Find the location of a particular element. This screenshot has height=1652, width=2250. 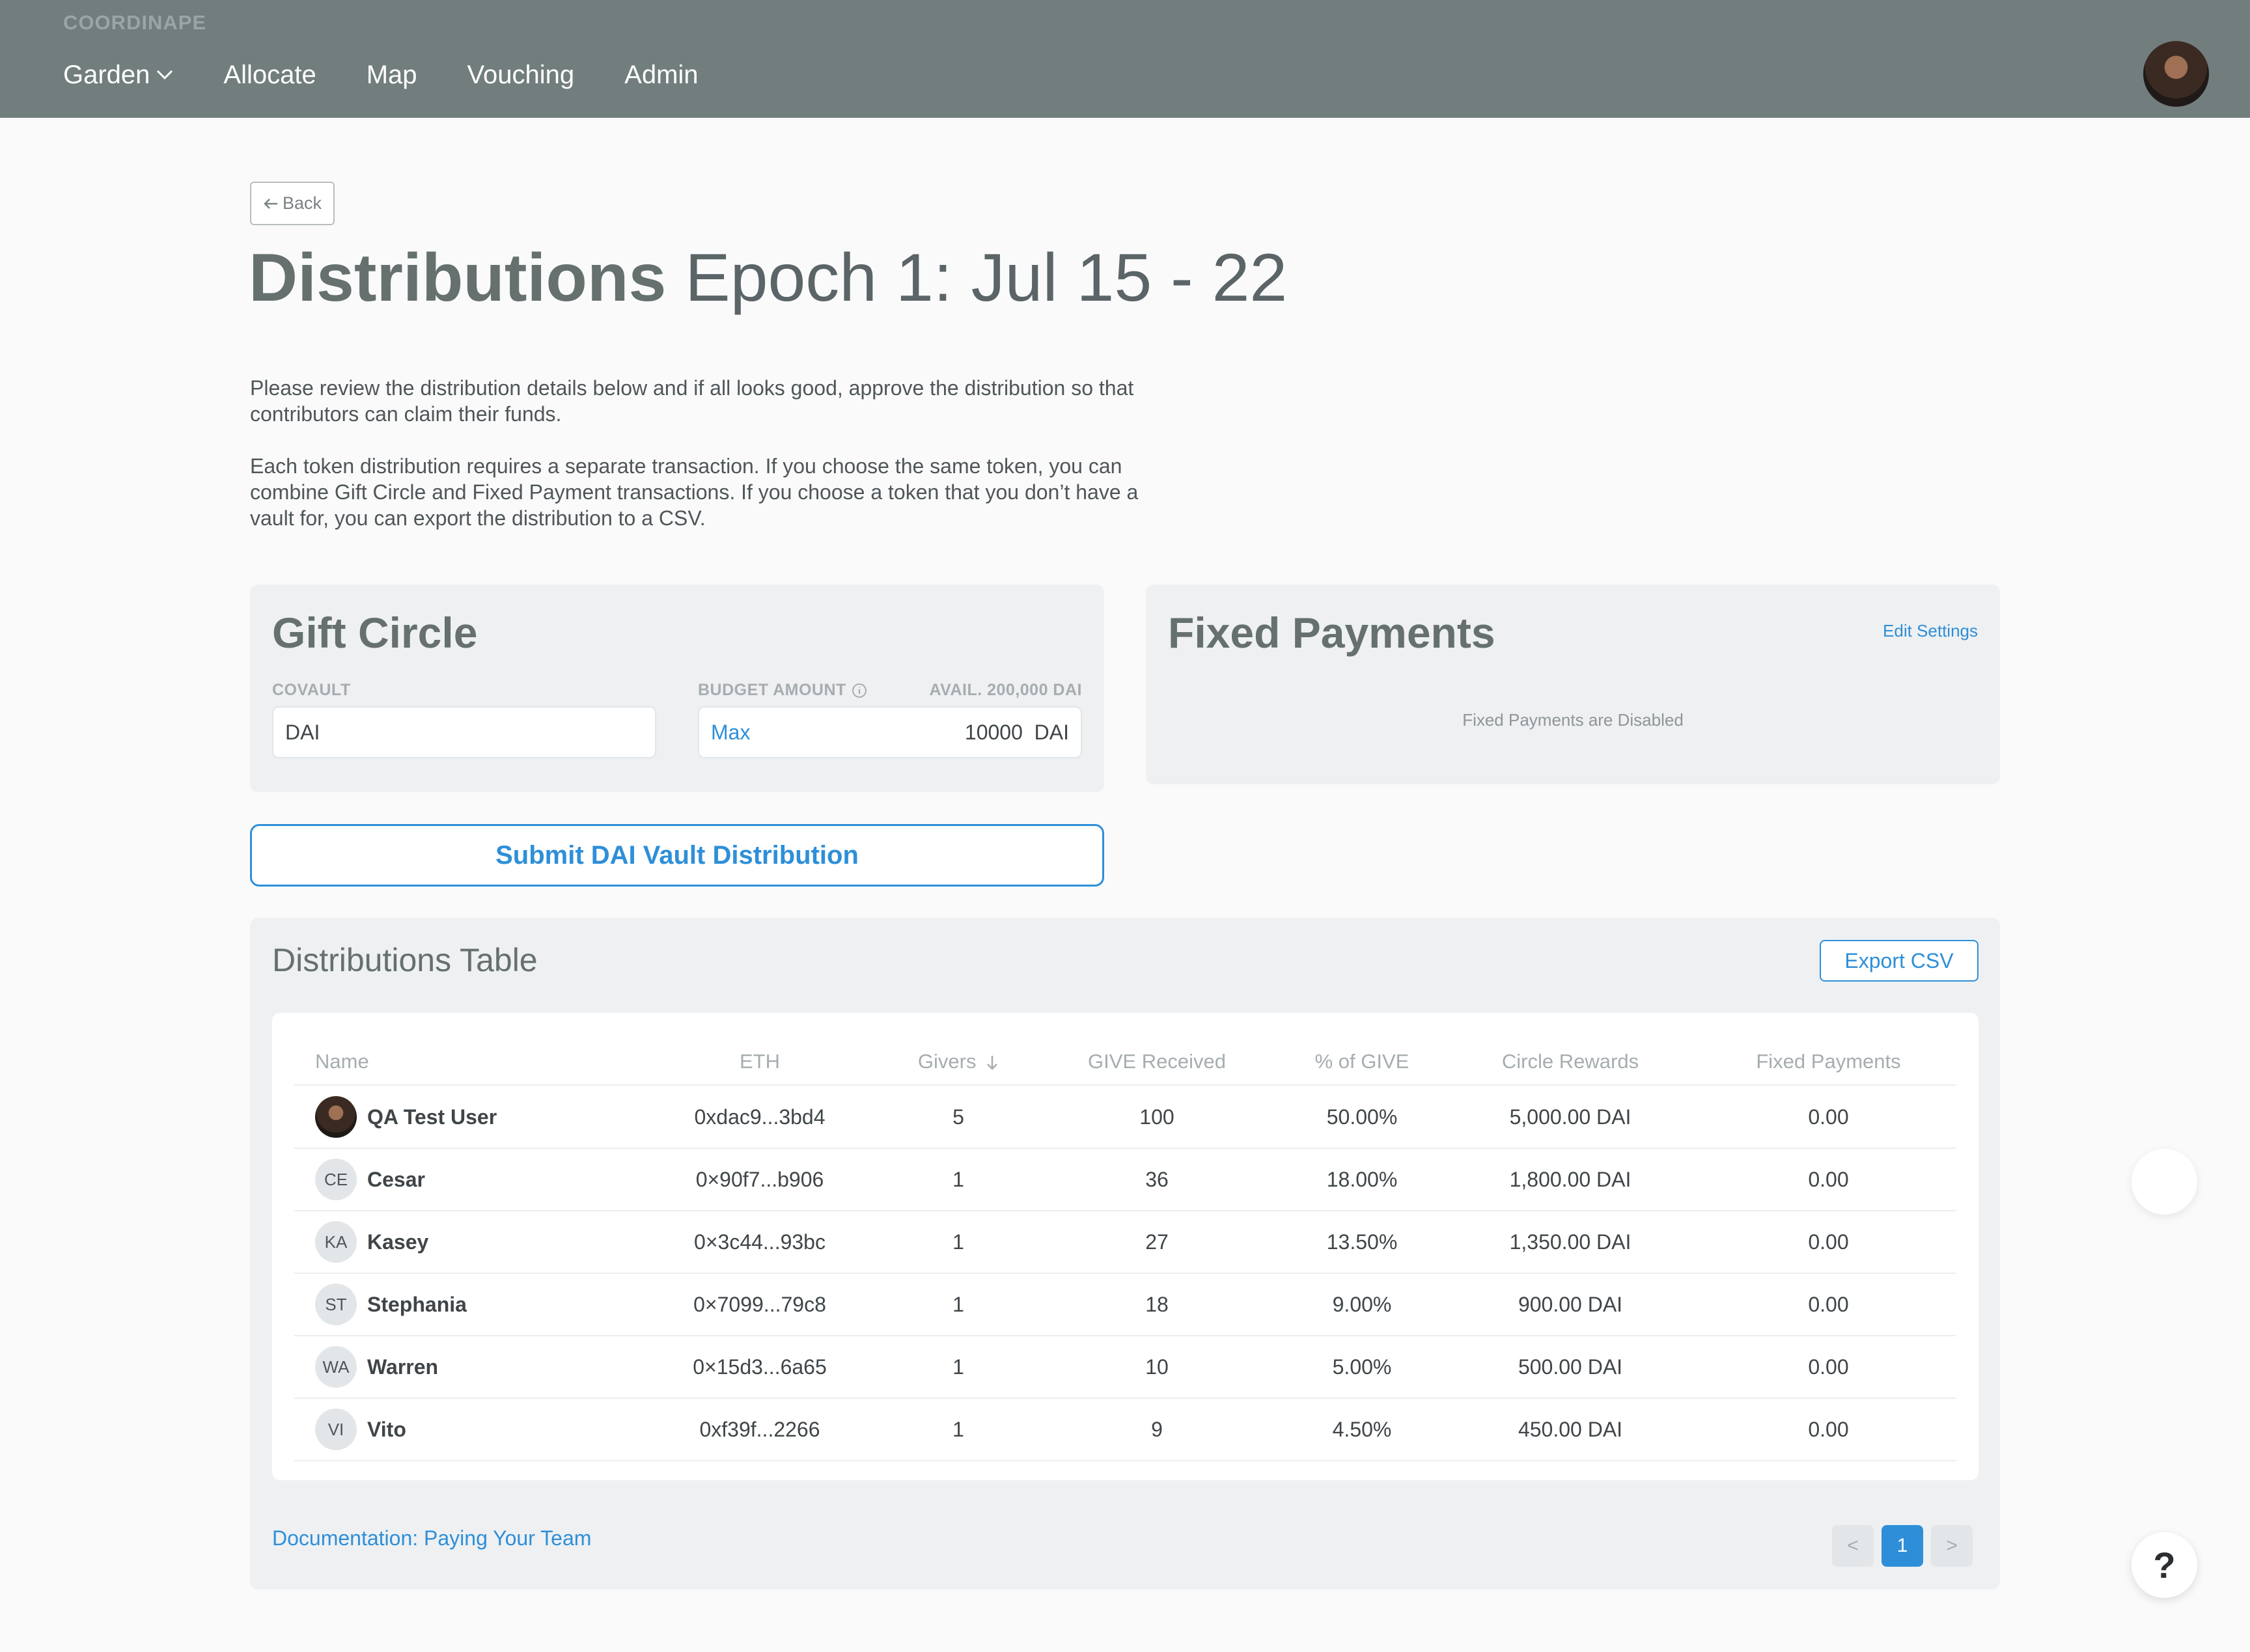

nav-allocate: Allocate is located at coordinates (269, 75).